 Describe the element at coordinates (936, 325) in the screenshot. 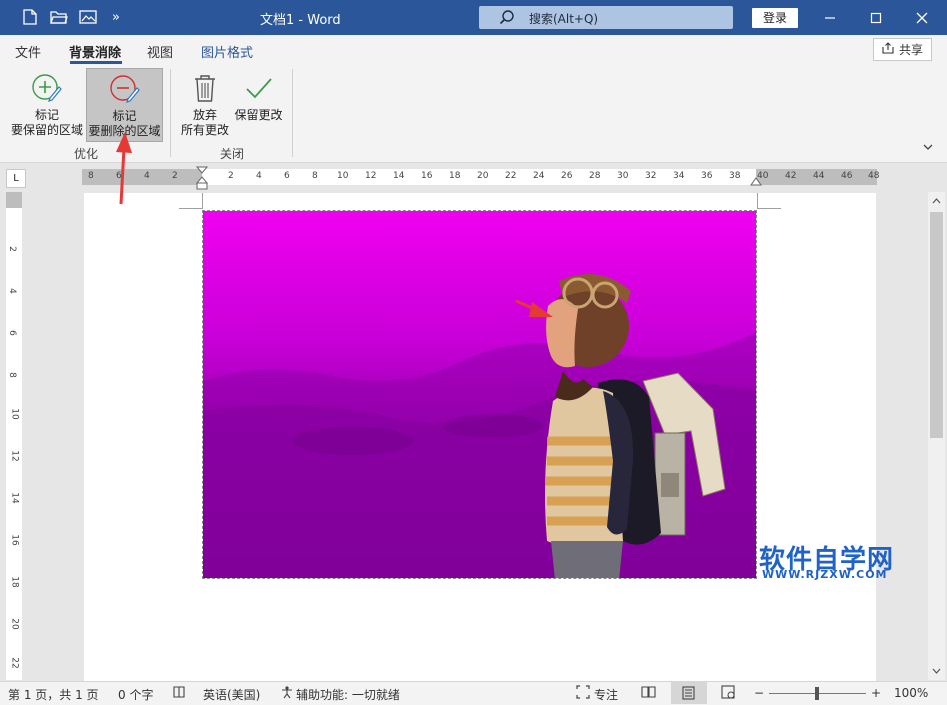

I see `scroll-thumb` at that location.